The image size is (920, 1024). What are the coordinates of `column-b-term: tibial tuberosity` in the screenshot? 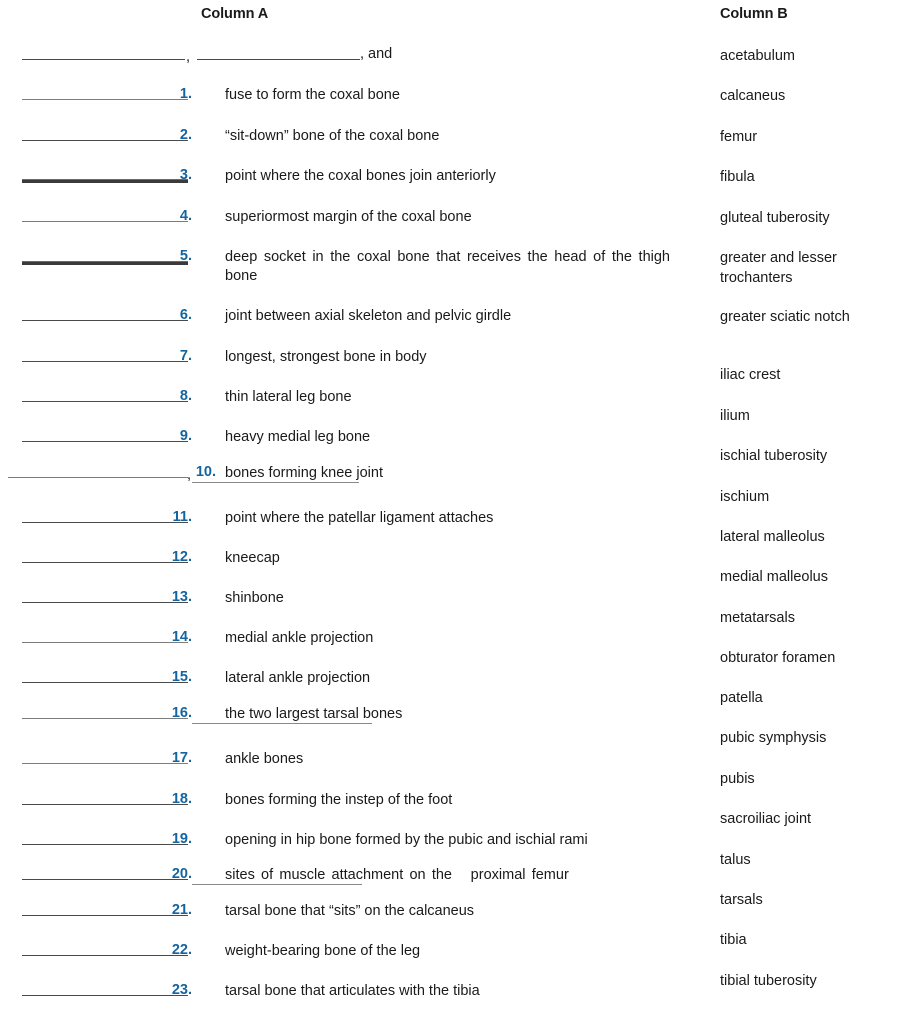 It's located at (768, 981).